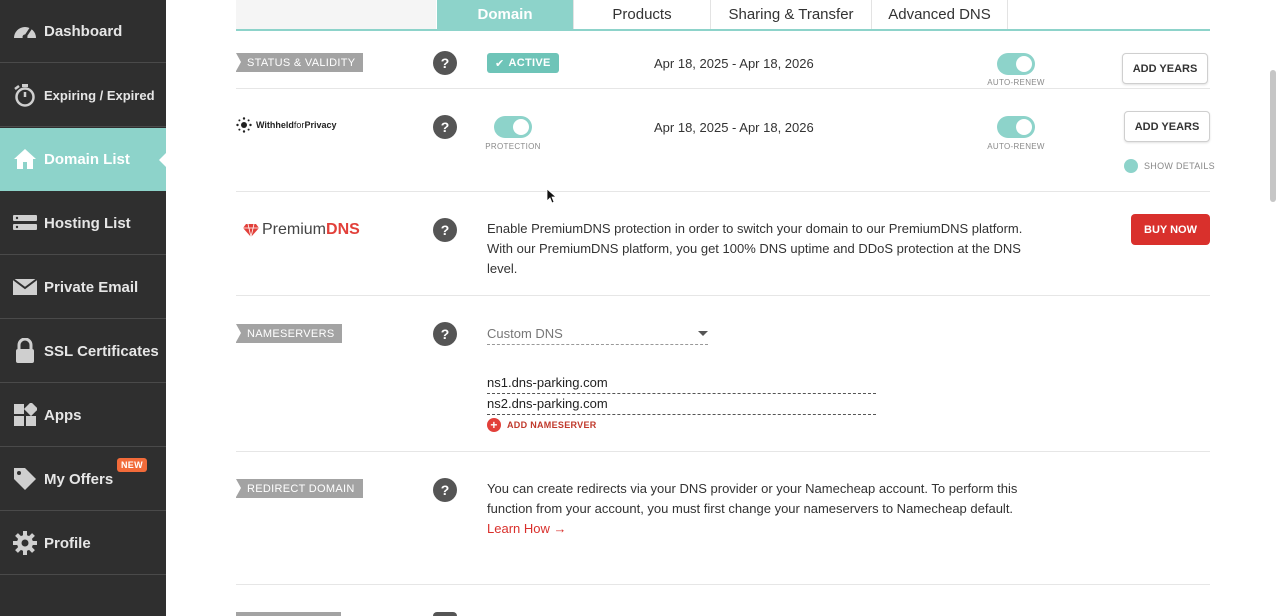 This screenshot has width=1280, height=616. What do you see at coordinates (79, 479) in the screenshot?
I see `sidebar-item-label: My Offers` at bounding box center [79, 479].